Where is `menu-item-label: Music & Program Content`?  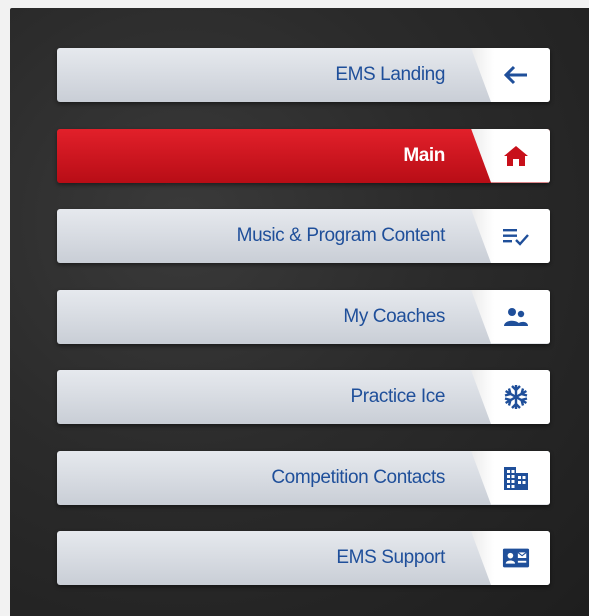
menu-item-label: Music & Program Content is located at coordinates (341, 235).